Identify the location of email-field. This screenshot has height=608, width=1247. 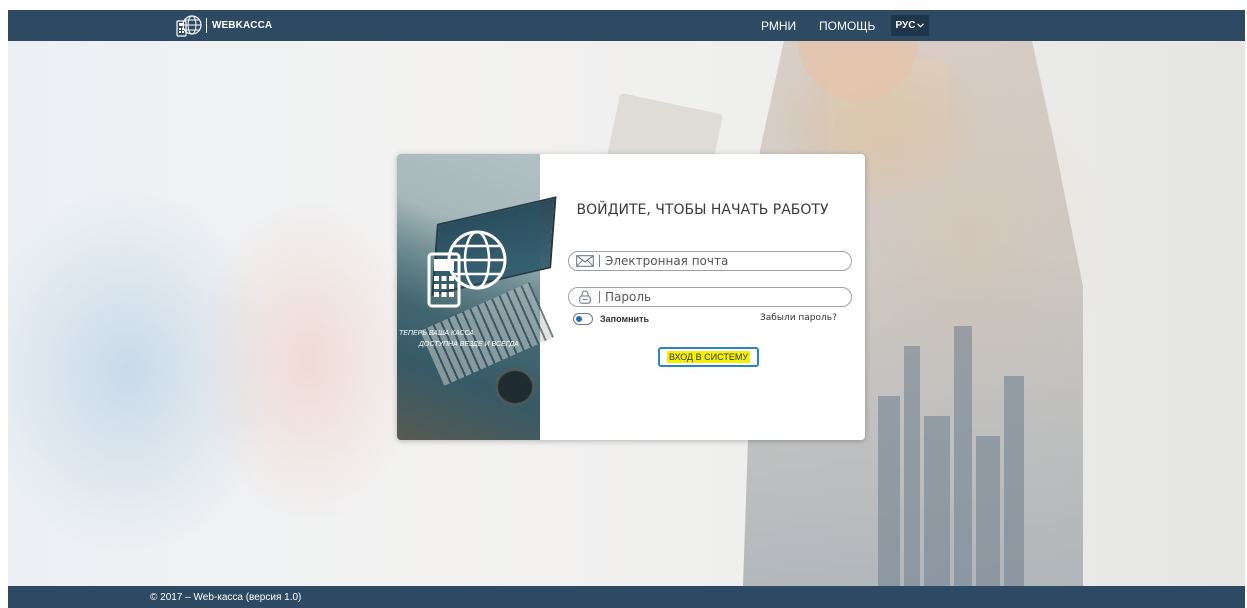
(710, 261).